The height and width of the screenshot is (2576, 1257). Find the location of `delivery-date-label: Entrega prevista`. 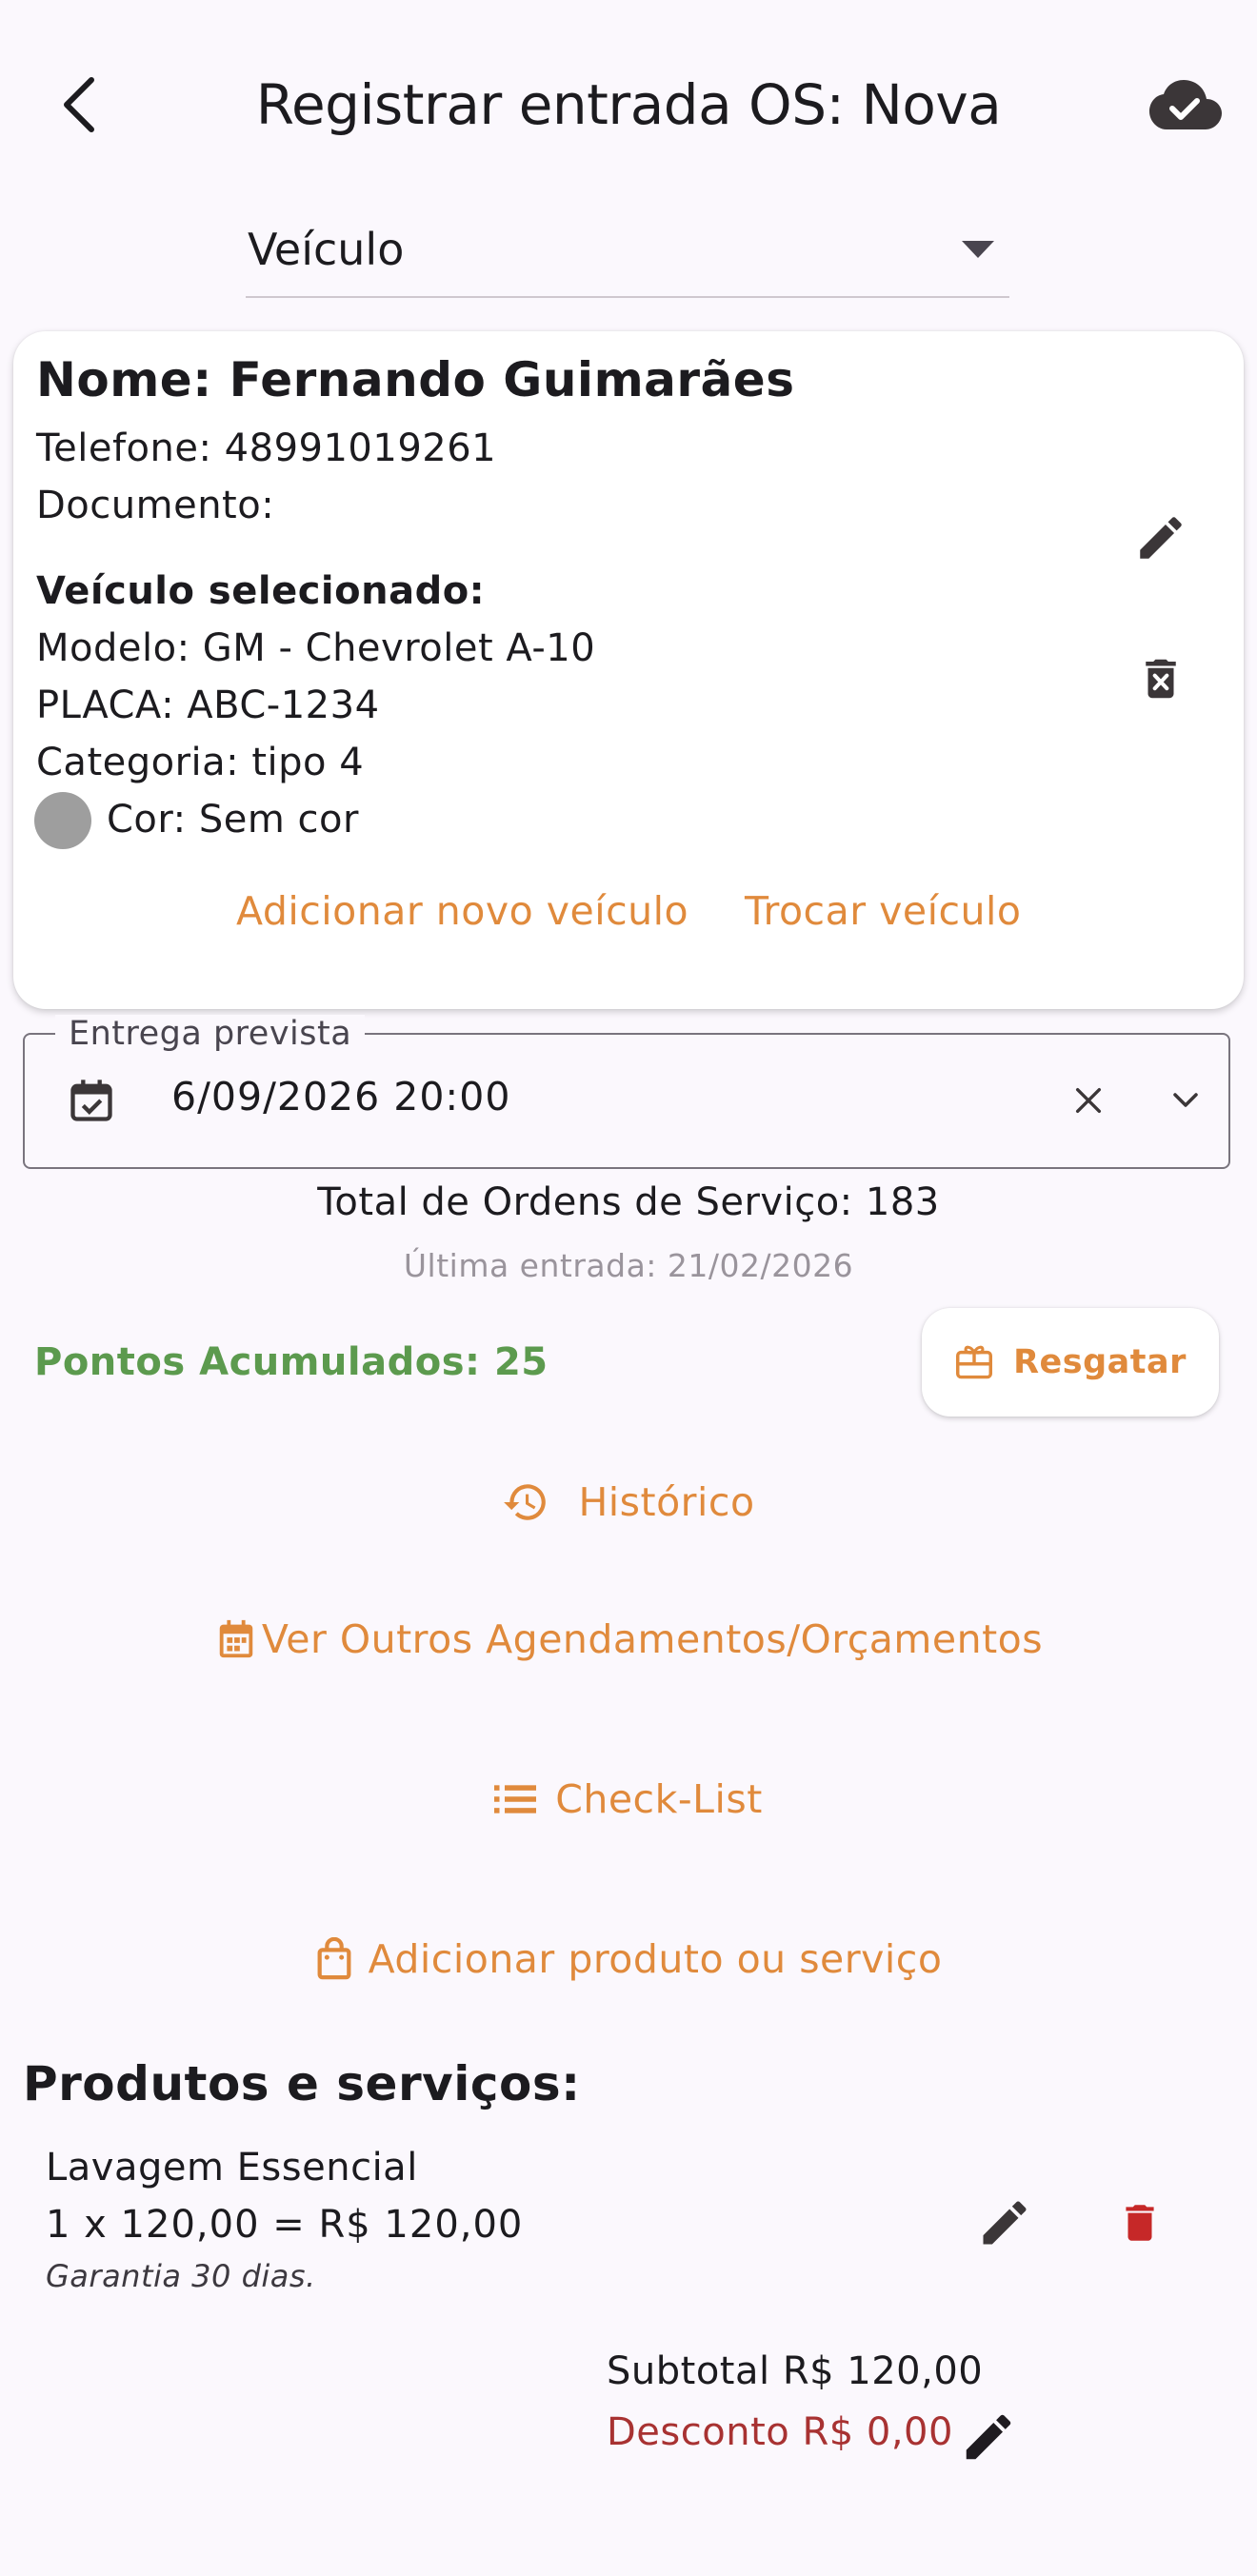

delivery-date-label: Entrega prevista is located at coordinates (210, 1034).